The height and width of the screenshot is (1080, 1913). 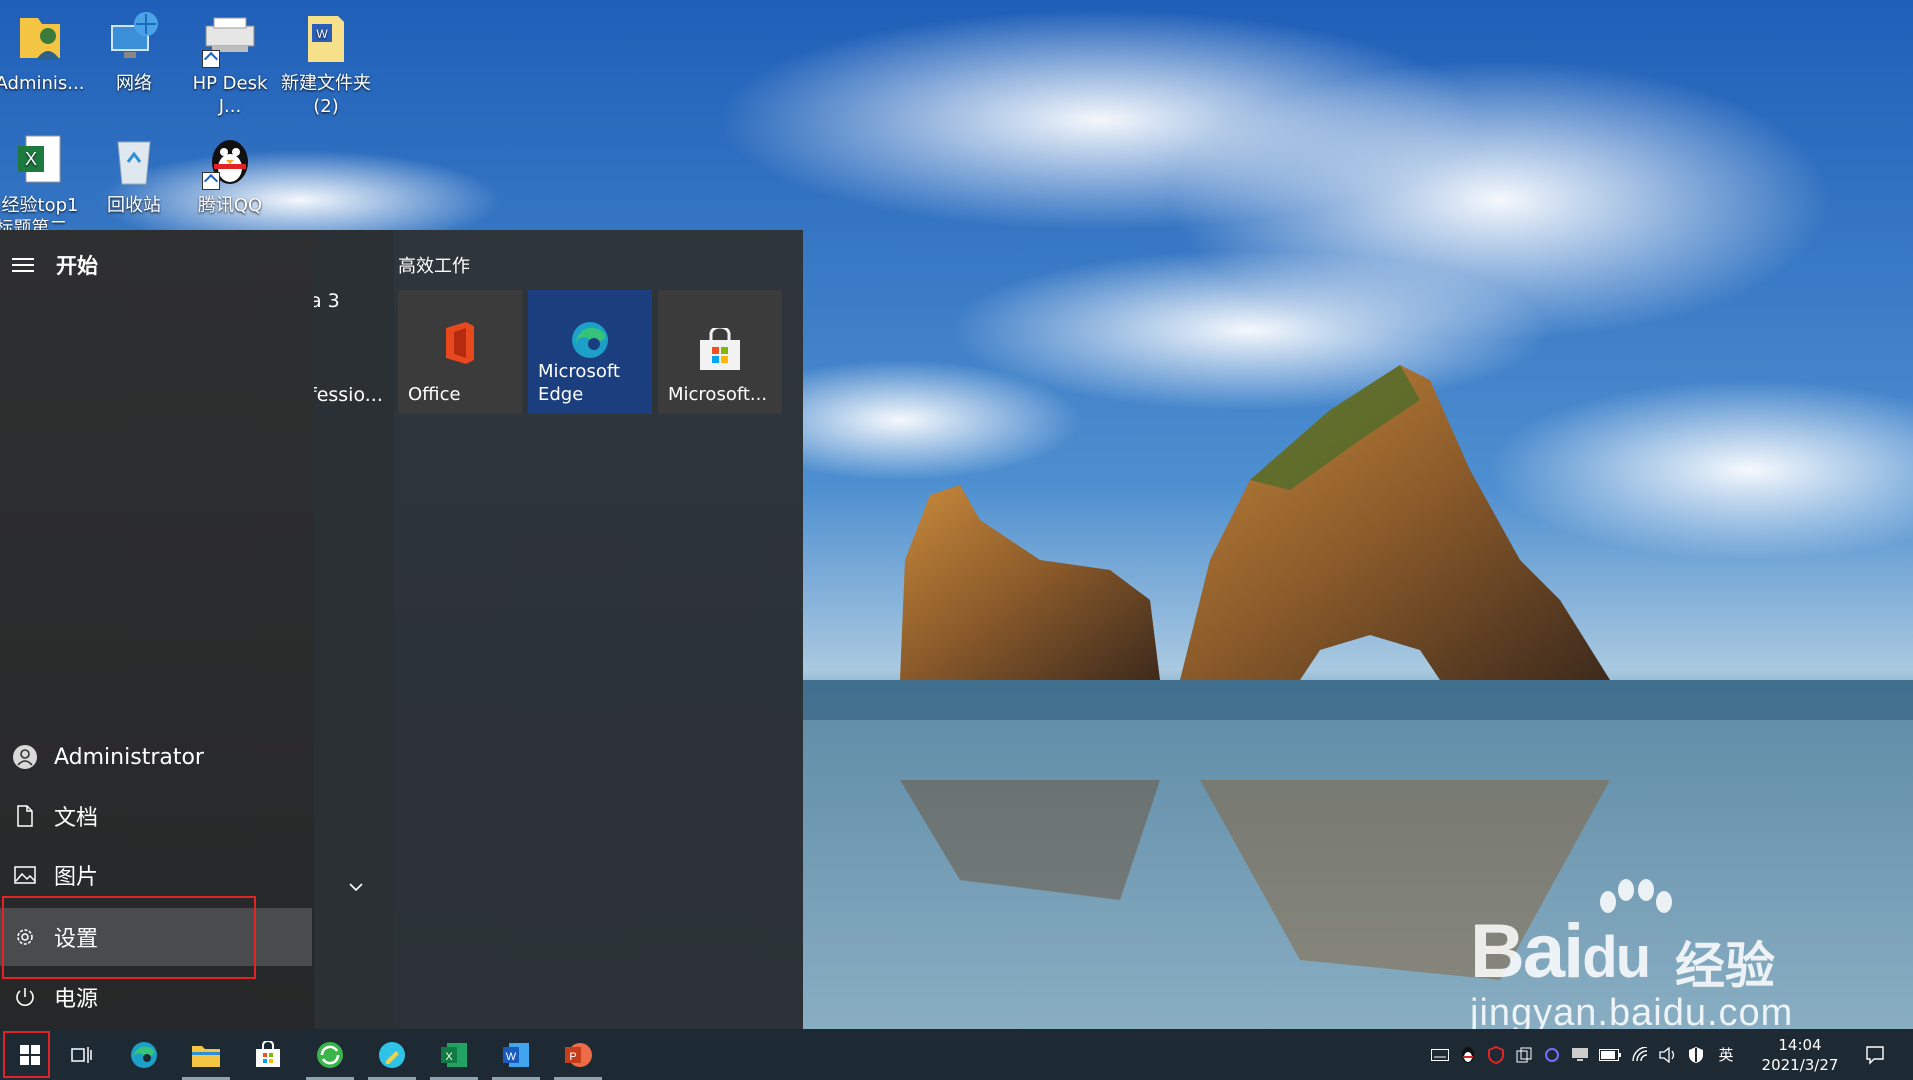 What do you see at coordinates (327, 301) in the screenshot?
I see `app-list-item: a 3` at bounding box center [327, 301].